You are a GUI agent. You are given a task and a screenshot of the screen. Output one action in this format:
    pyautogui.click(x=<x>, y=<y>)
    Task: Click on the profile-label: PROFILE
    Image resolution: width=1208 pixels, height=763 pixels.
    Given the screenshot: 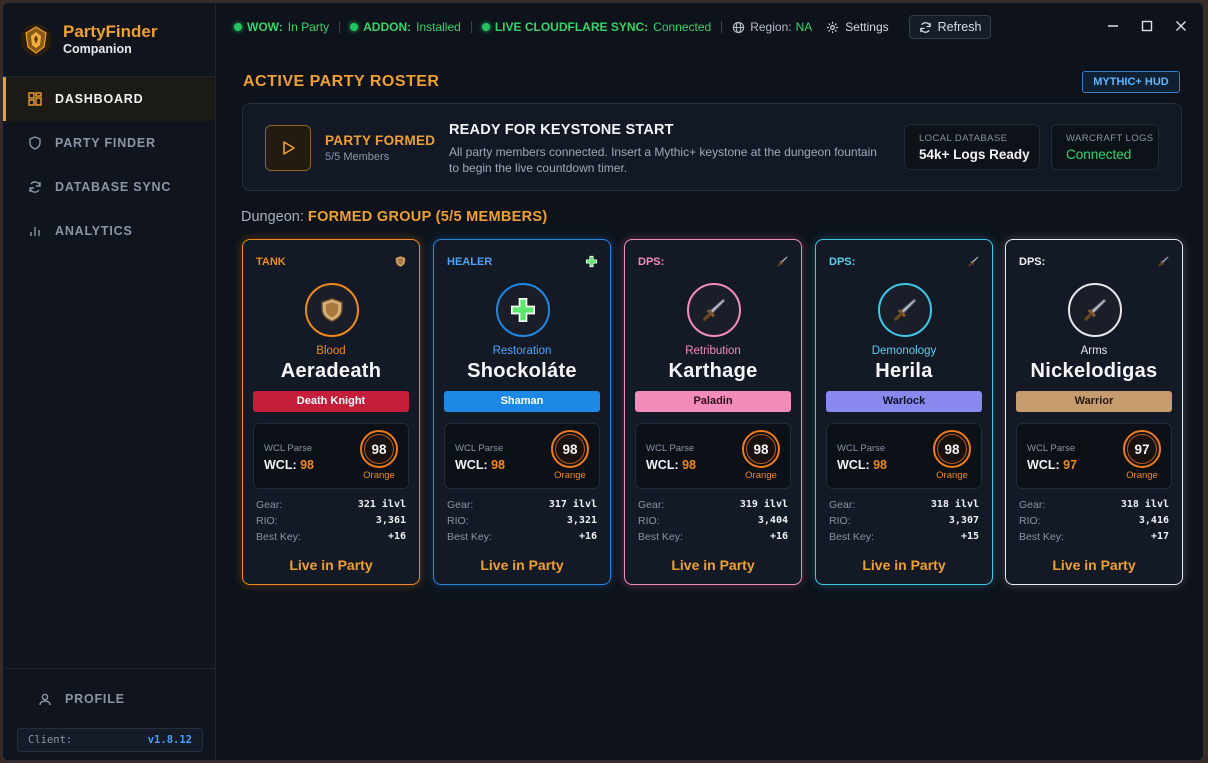 What is the action you would take?
    pyautogui.click(x=95, y=699)
    